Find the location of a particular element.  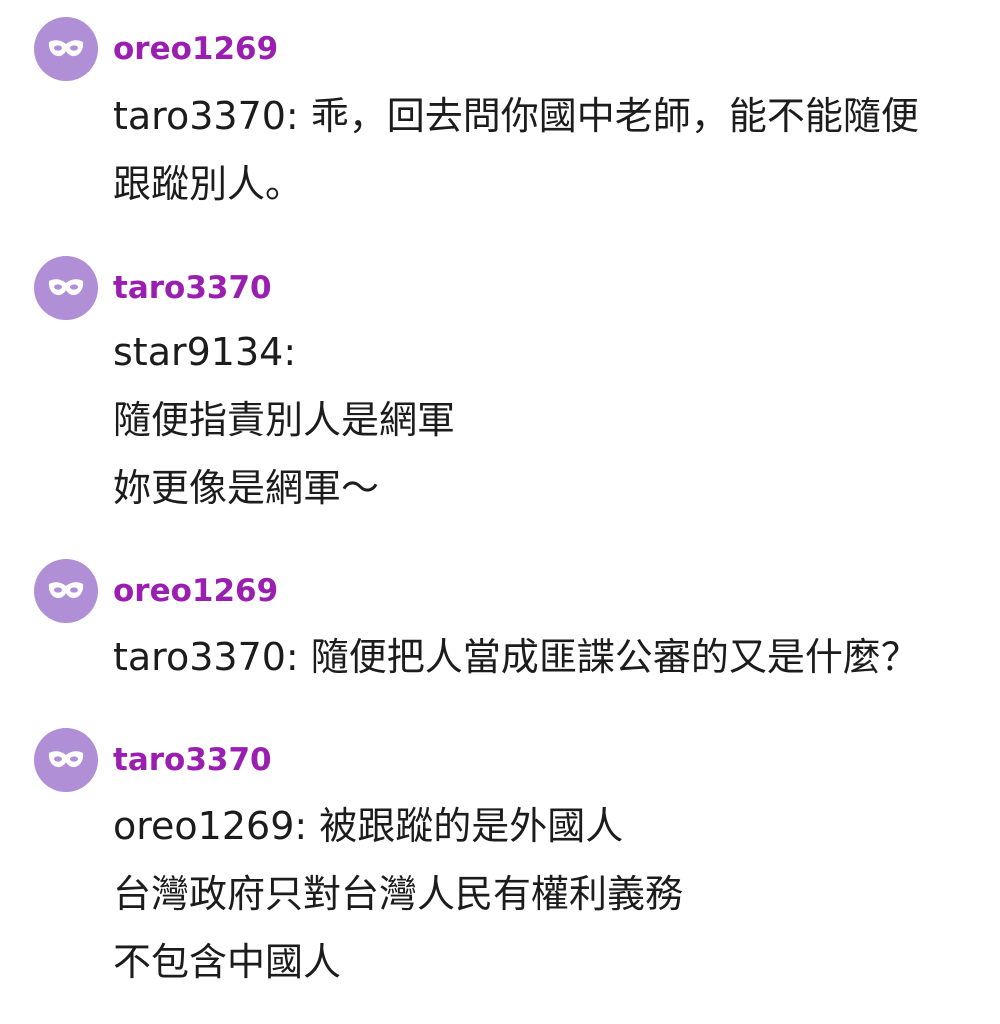

comment-line: star9134: is located at coordinates (205, 352).